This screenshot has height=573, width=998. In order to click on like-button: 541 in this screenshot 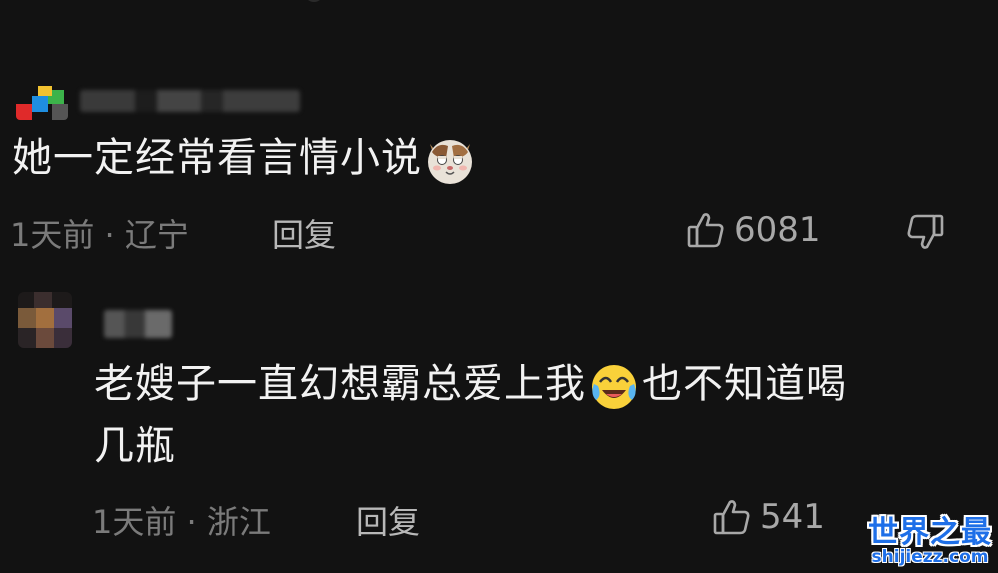, I will do `click(768, 517)`.